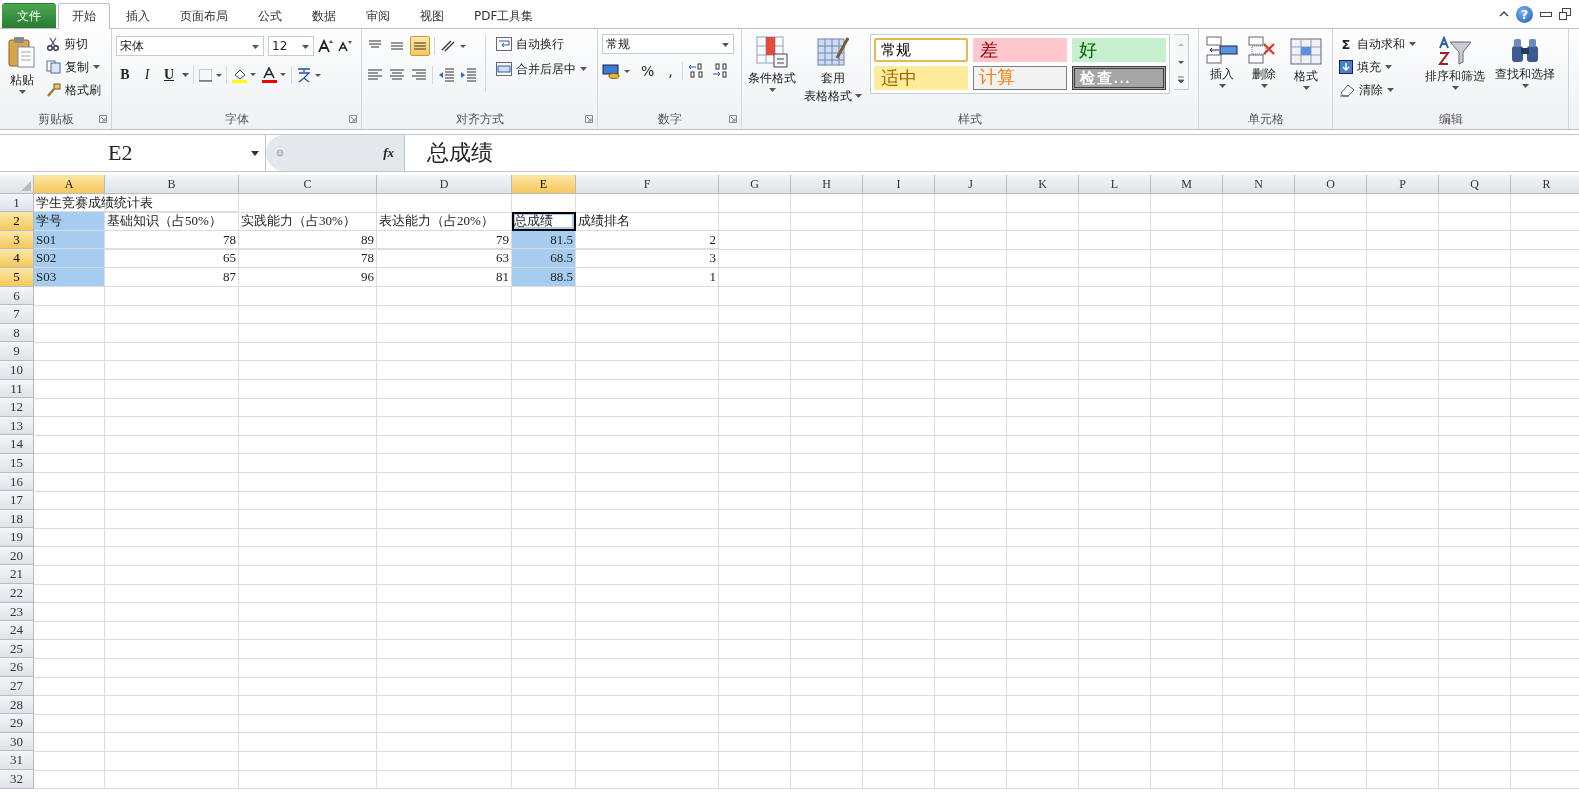 The image size is (1579, 794). I want to click on column-header: J, so click(971, 184).